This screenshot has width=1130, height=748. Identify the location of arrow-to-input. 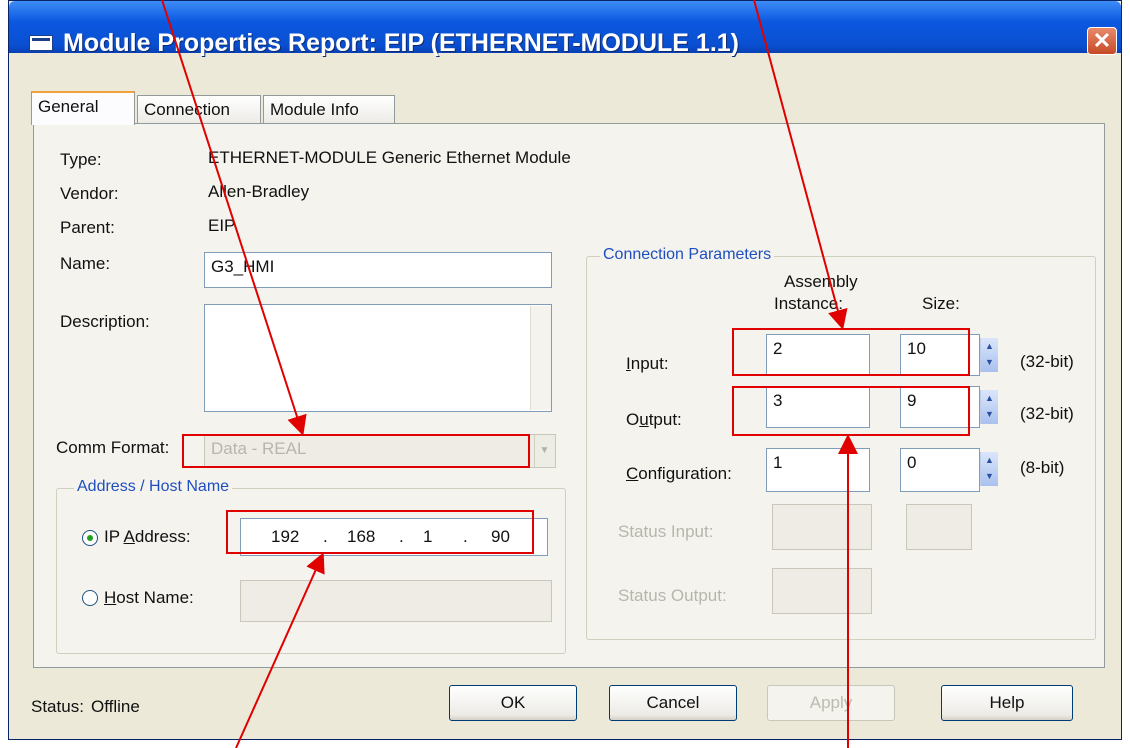
(800, 165).